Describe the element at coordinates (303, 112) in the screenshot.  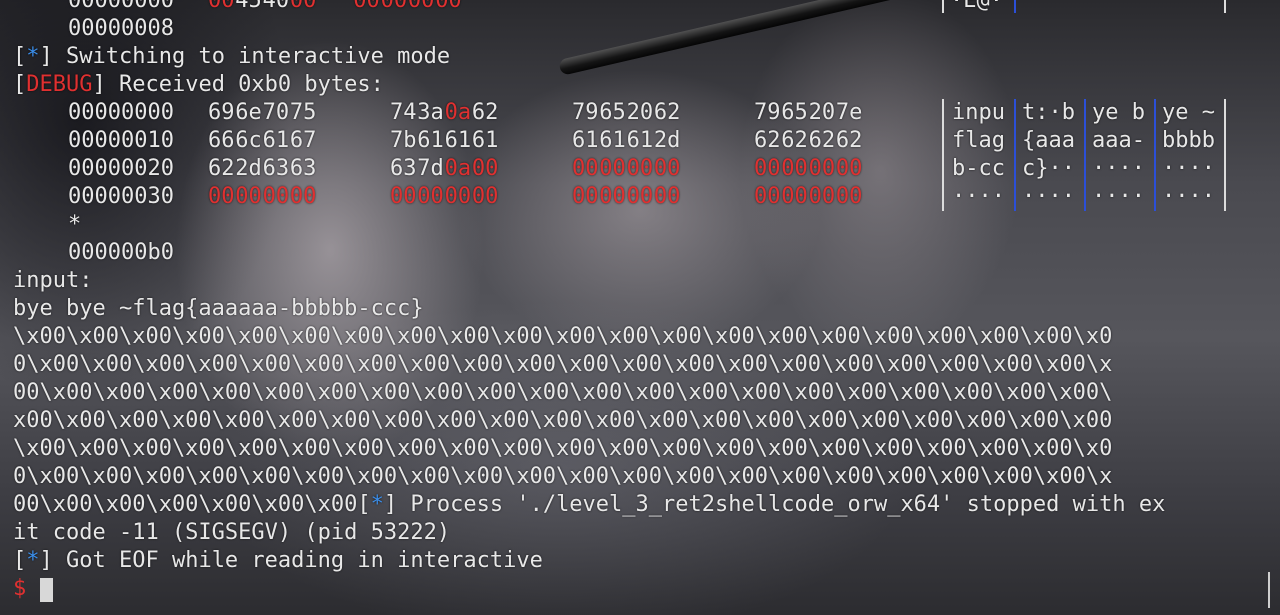
I see `hexdump-byte: 75` at that location.